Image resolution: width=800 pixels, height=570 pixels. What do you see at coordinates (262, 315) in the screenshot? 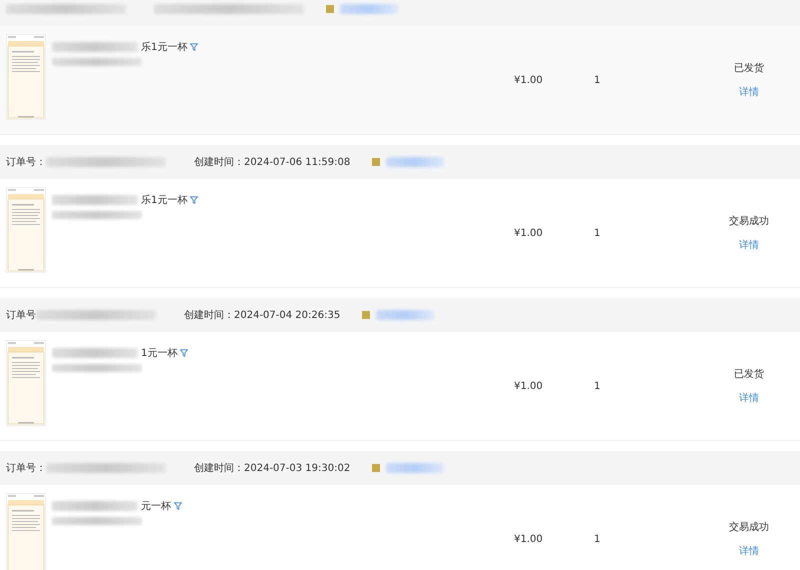
I see `created-time: 创建时间：2024-07-04 20:26:35` at bounding box center [262, 315].